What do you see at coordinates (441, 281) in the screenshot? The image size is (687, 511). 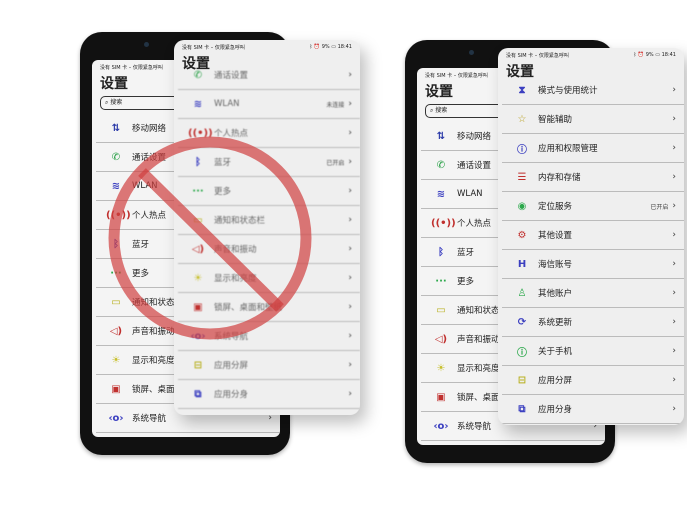 I see `more-icon: ···` at bounding box center [441, 281].